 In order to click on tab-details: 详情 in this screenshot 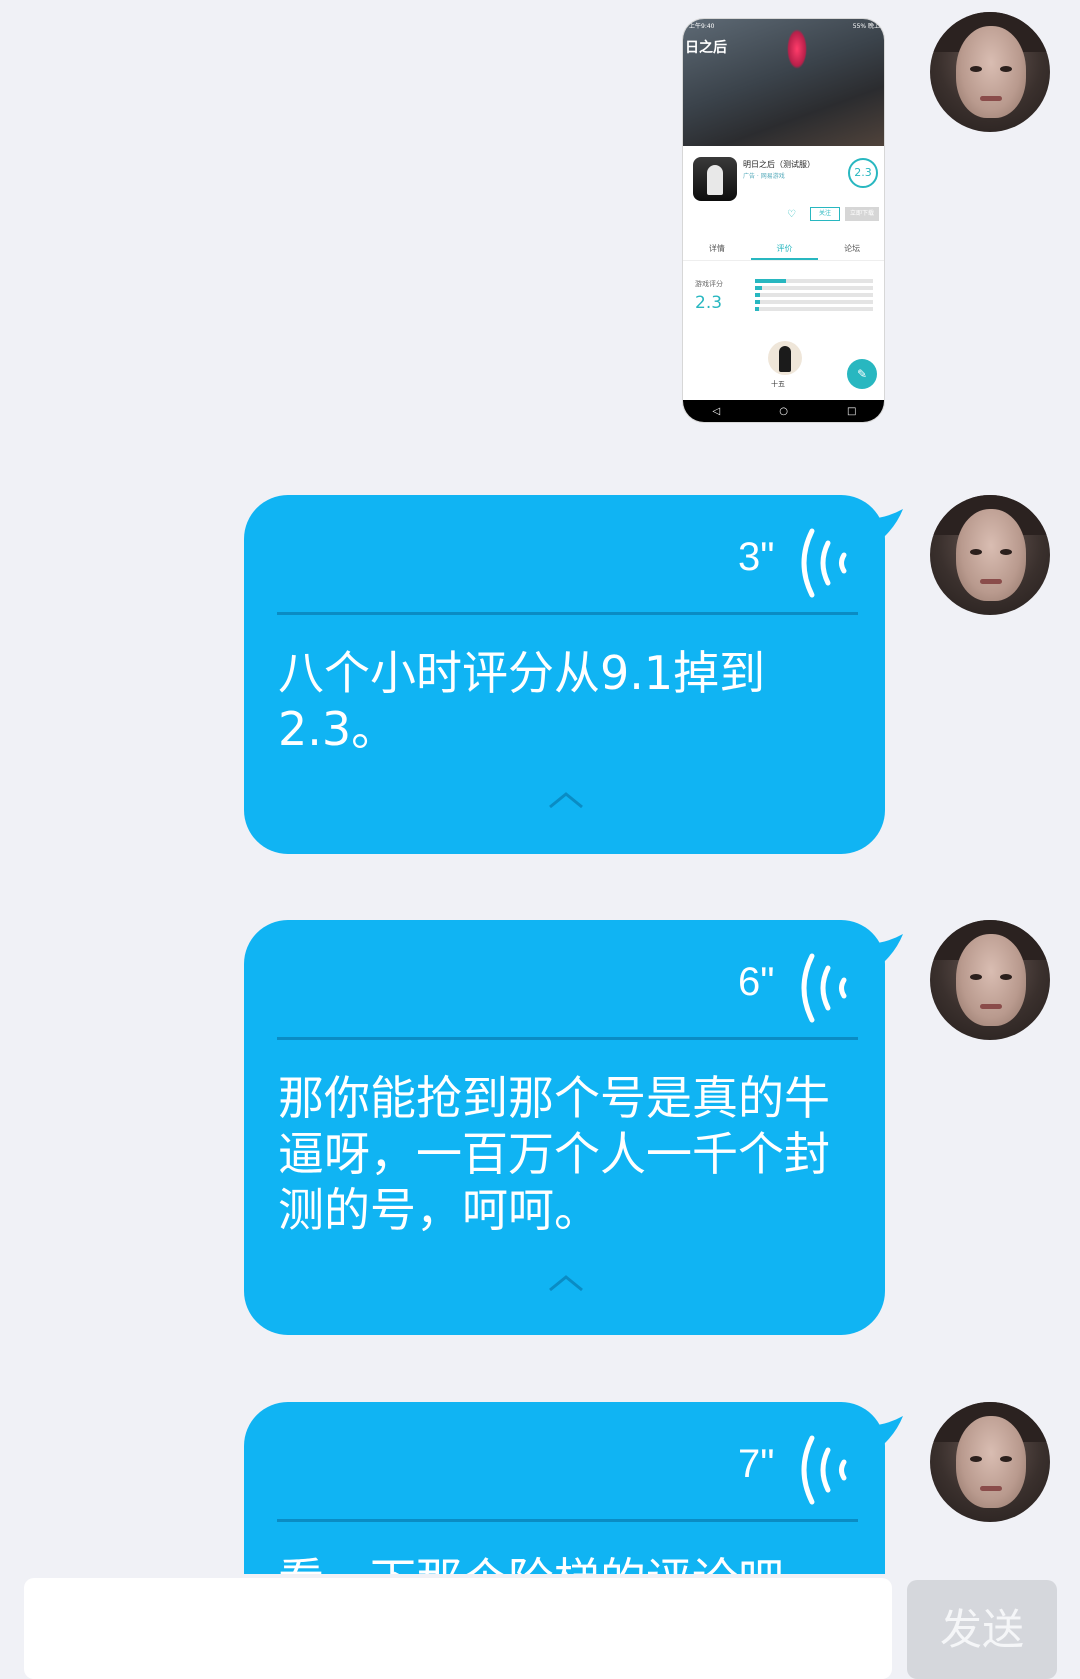, I will do `click(716, 248)`.